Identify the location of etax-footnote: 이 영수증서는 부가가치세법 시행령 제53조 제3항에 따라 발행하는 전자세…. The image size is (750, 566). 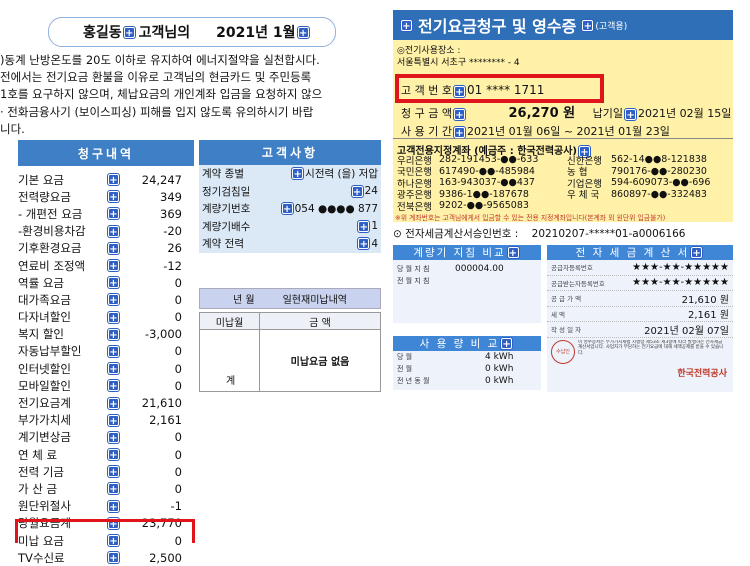
(651, 347).